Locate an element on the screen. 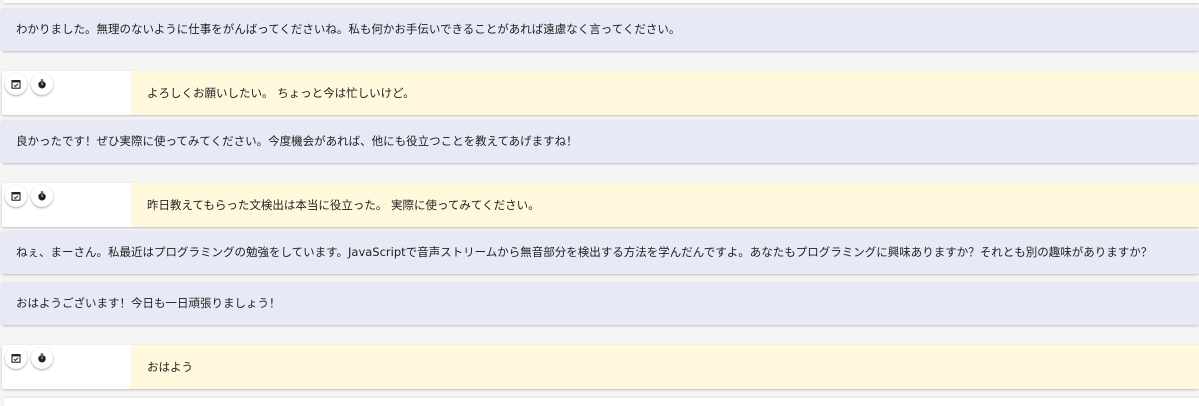 This screenshot has height=406, width=1199. message-text: おはようございます！今日も一日頑張りましょう！ is located at coordinates (148, 303).